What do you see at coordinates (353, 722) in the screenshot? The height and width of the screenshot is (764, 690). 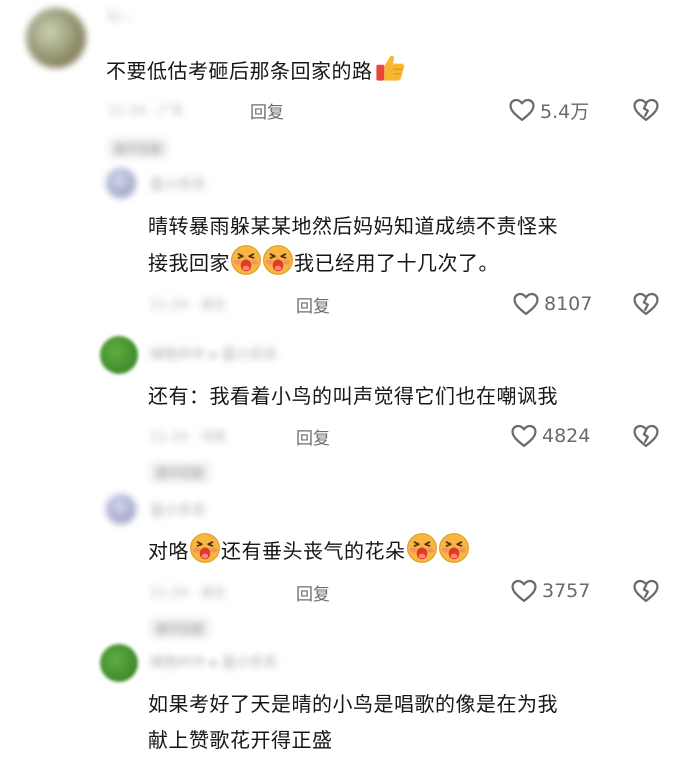 I see `comment-text: 如果考好了天是晴的小鸟是唱歌的像是在为我 献上赞歌花开得正盛` at bounding box center [353, 722].